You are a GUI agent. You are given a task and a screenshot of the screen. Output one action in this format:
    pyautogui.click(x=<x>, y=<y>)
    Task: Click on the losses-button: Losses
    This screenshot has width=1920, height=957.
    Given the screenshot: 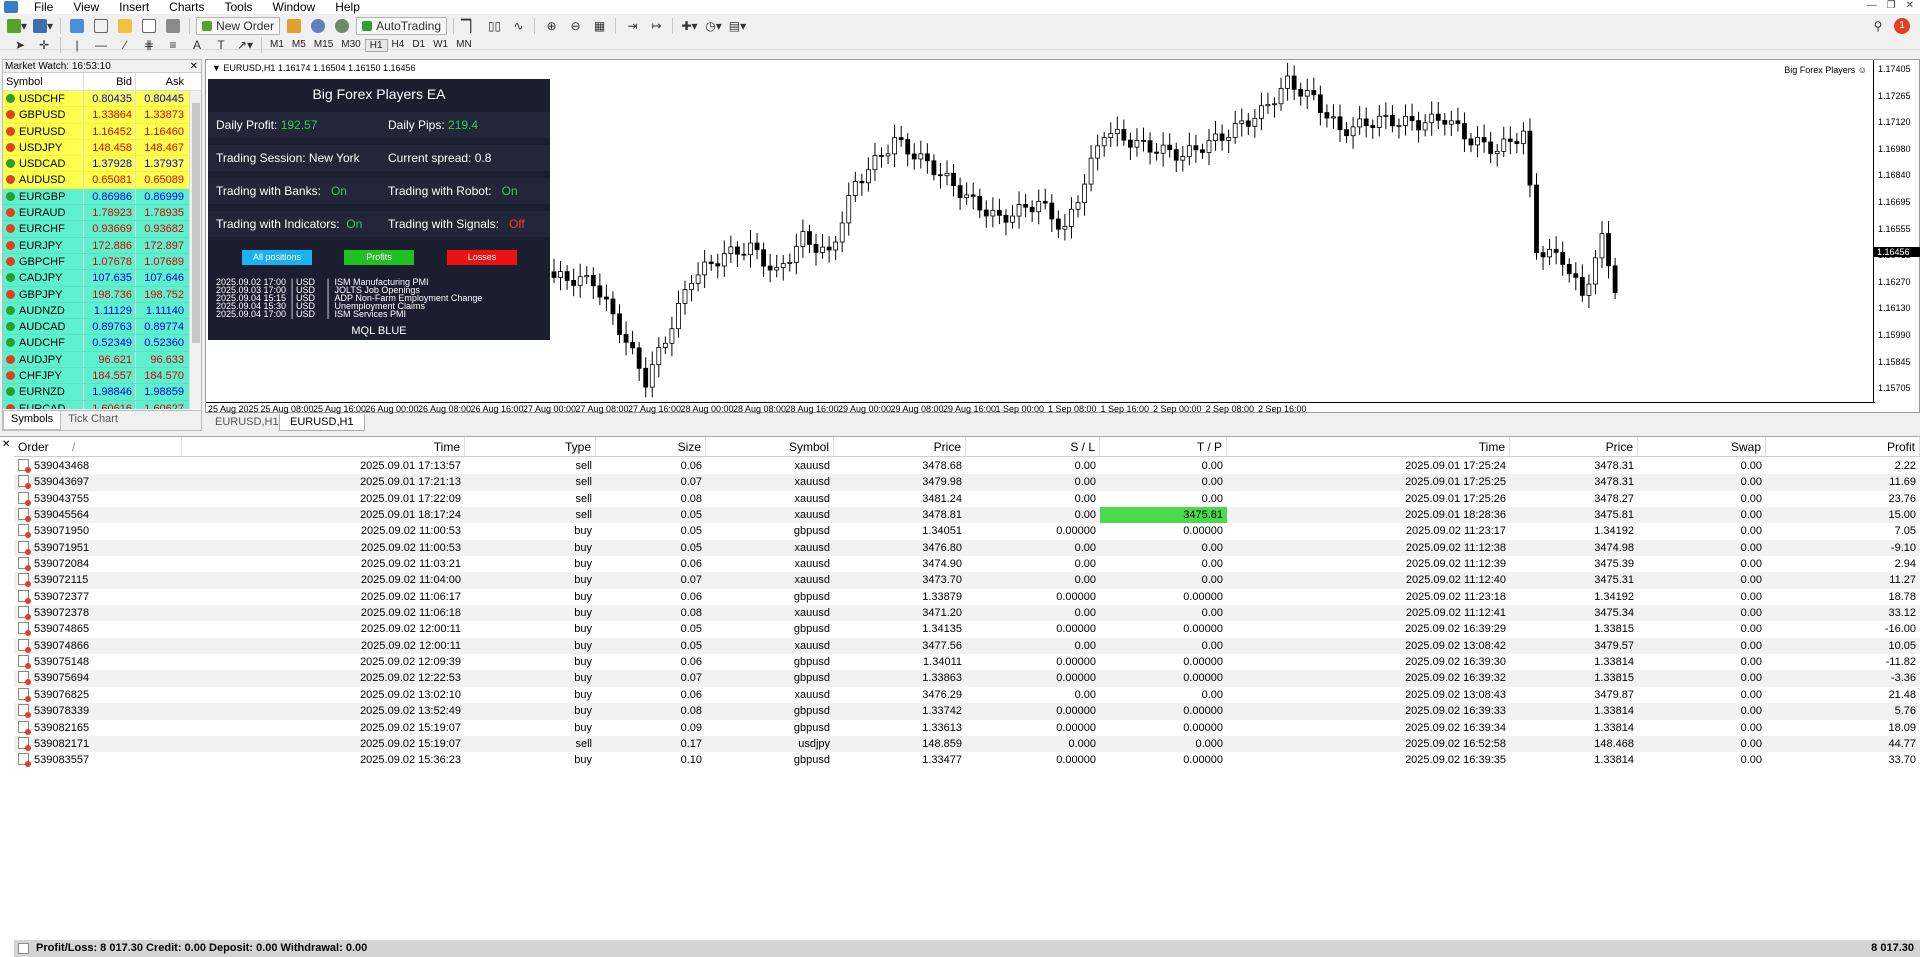 What is the action you would take?
    pyautogui.click(x=482, y=257)
    